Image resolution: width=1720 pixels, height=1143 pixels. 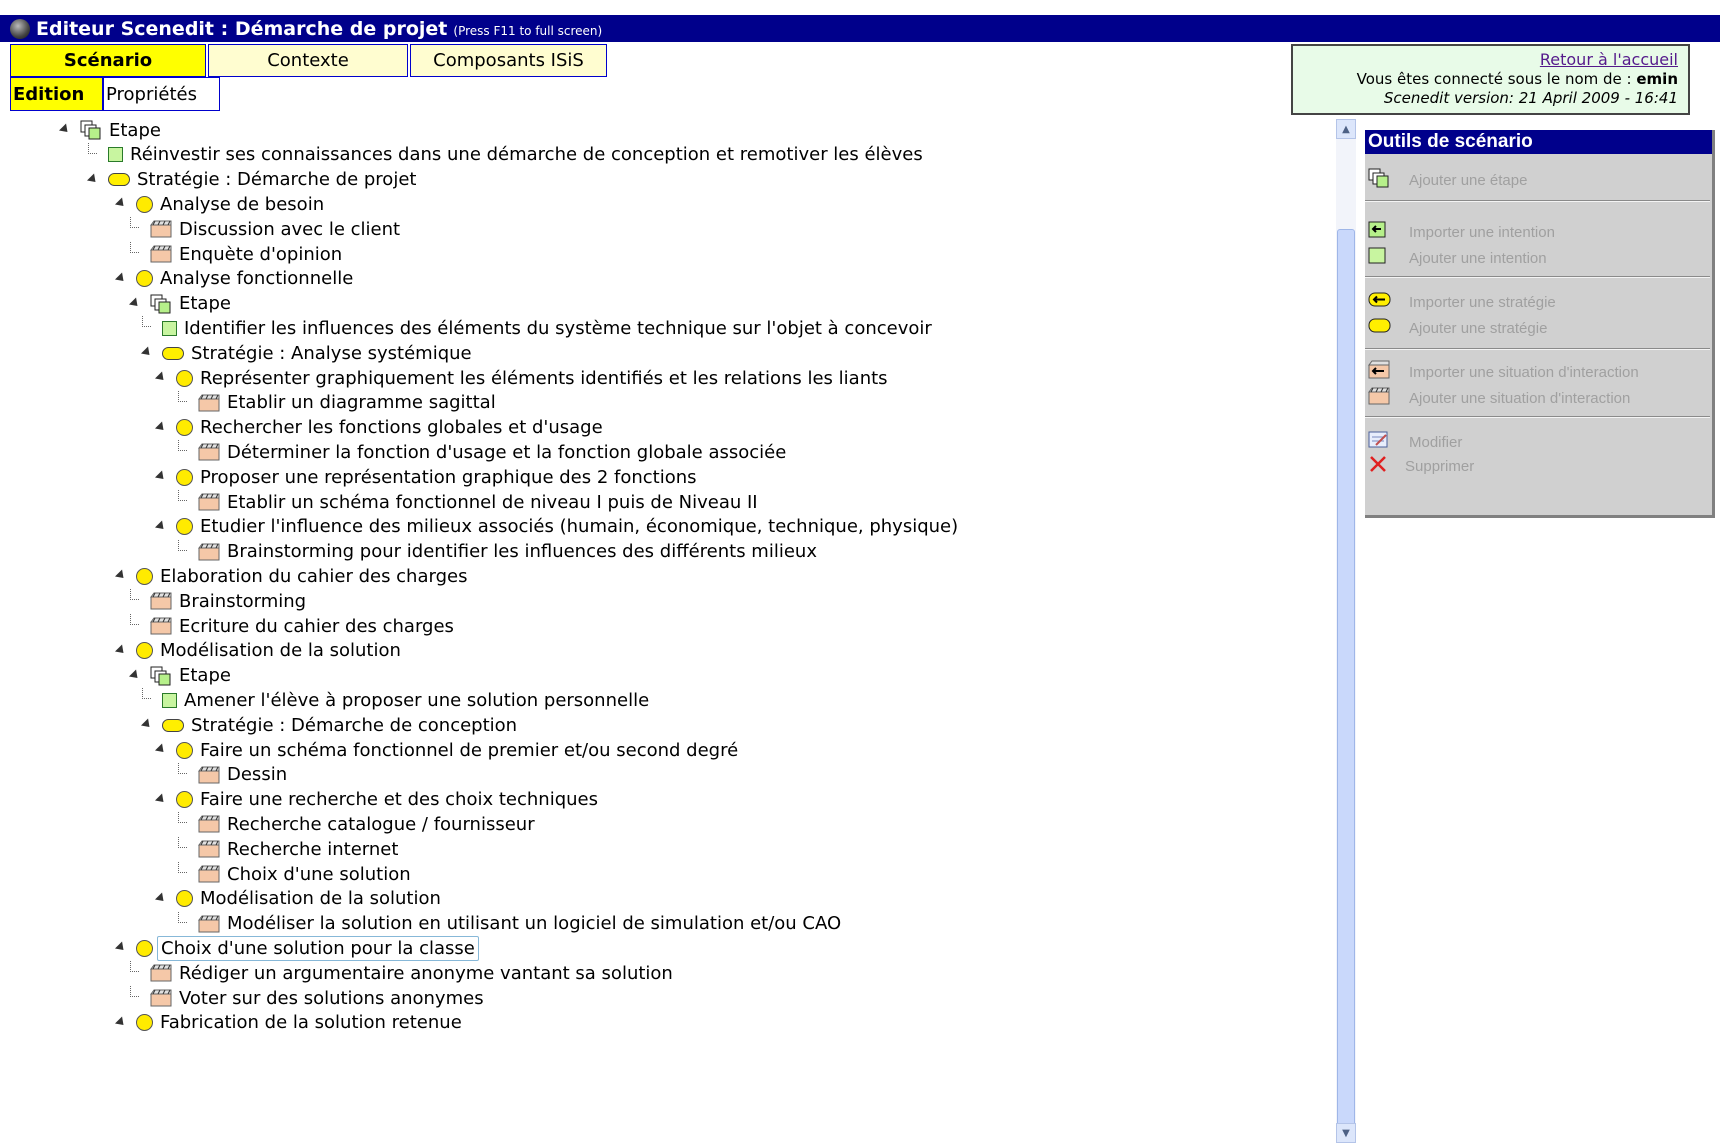 What do you see at coordinates (508, 60) in the screenshot?
I see `tab-composants-isis: Composants ISiS` at bounding box center [508, 60].